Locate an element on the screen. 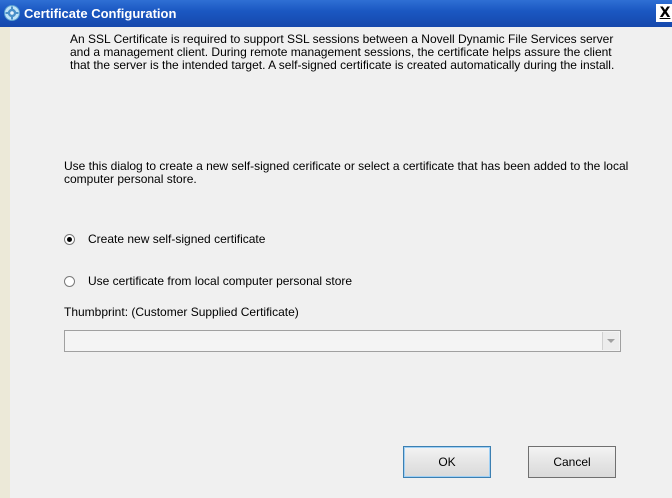 This screenshot has width=672, height=498. create-new-certificate-option: Create new self-signed certificate is located at coordinates (164, 239).